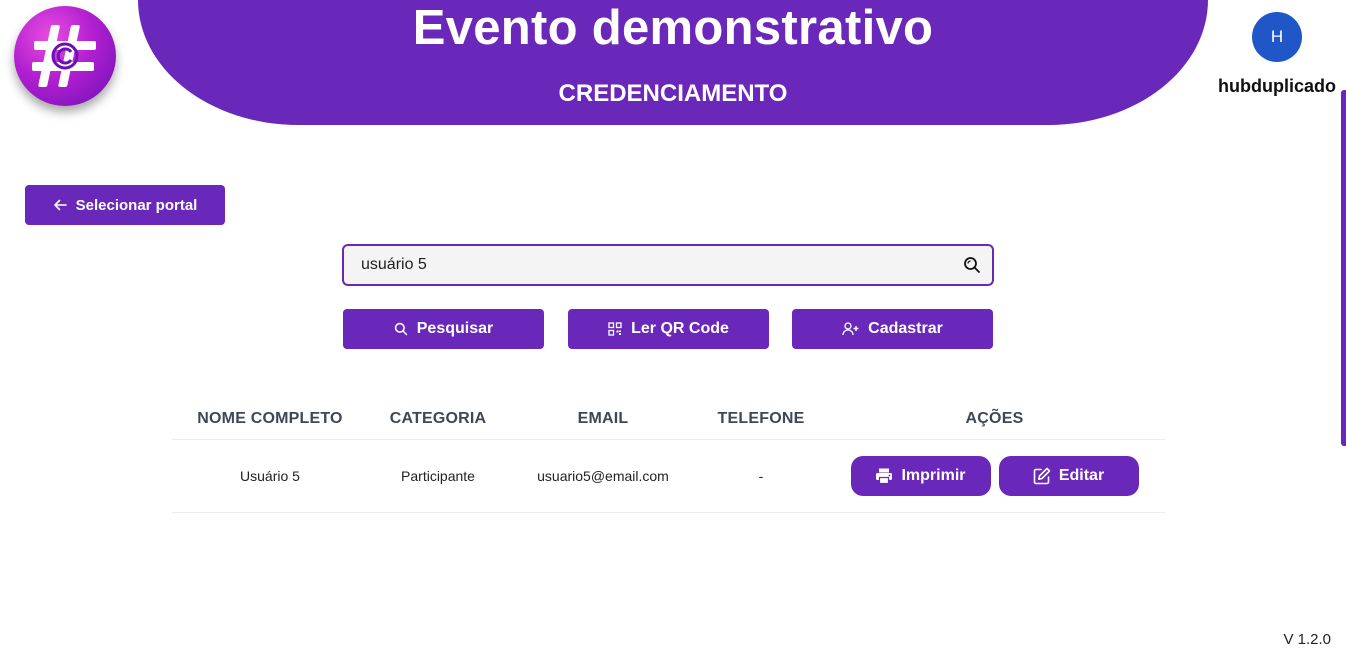 The image size is (1346, 650). I want to click on cell-actions: Imprimir Editar, so click(994, 476).